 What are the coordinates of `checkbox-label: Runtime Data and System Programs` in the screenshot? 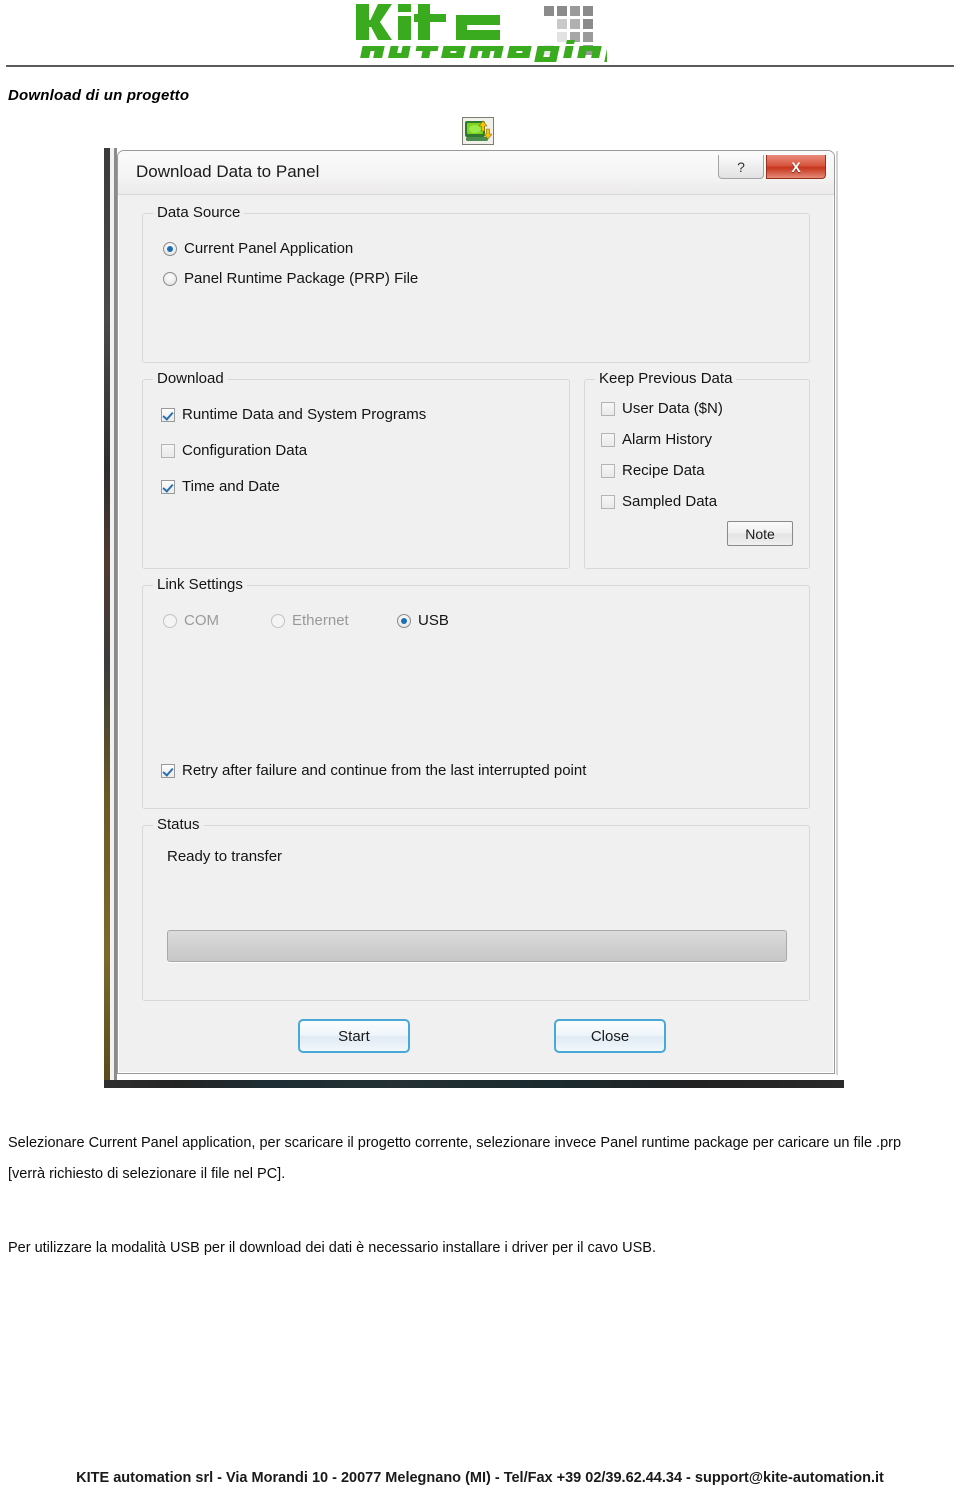 It's located at (304, 414).